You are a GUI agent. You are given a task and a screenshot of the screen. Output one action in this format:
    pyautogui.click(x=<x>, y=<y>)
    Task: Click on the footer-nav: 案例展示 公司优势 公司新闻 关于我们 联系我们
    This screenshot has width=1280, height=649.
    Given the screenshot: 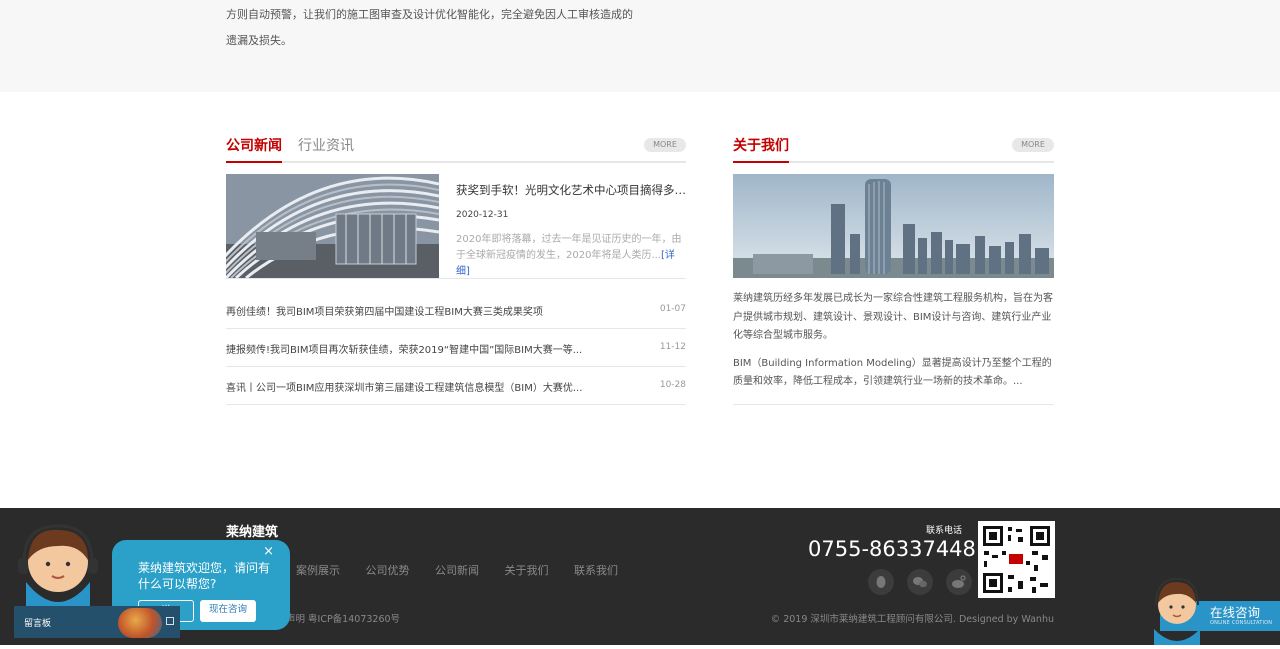 What is the action you would take?
    pyautogui.click(x=468, y=570)
    